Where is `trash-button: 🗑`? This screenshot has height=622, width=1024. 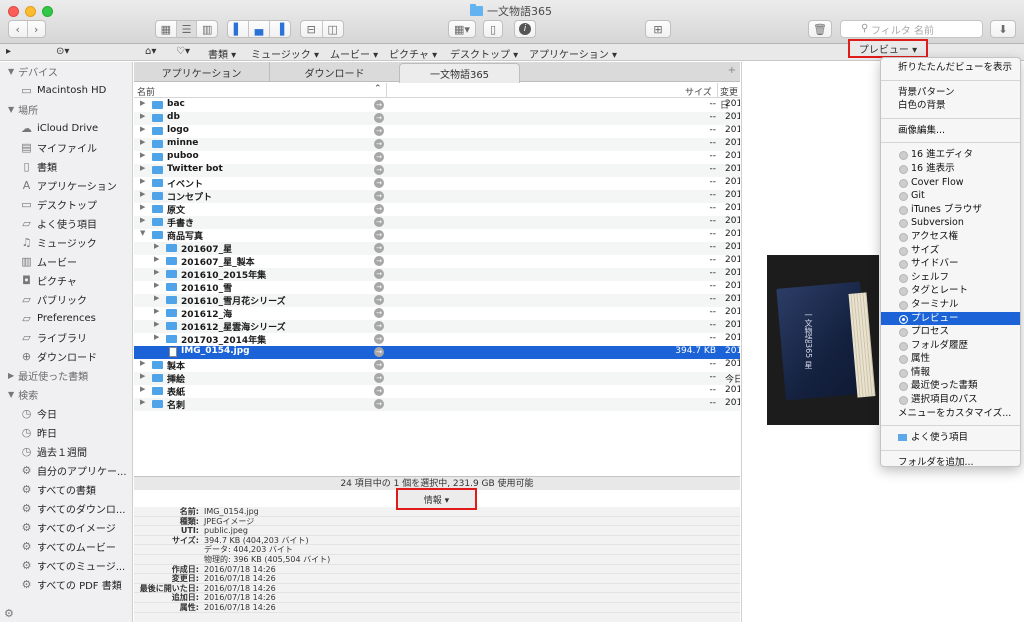 trash-button: 🗑 is located at coordinates (820, 29).